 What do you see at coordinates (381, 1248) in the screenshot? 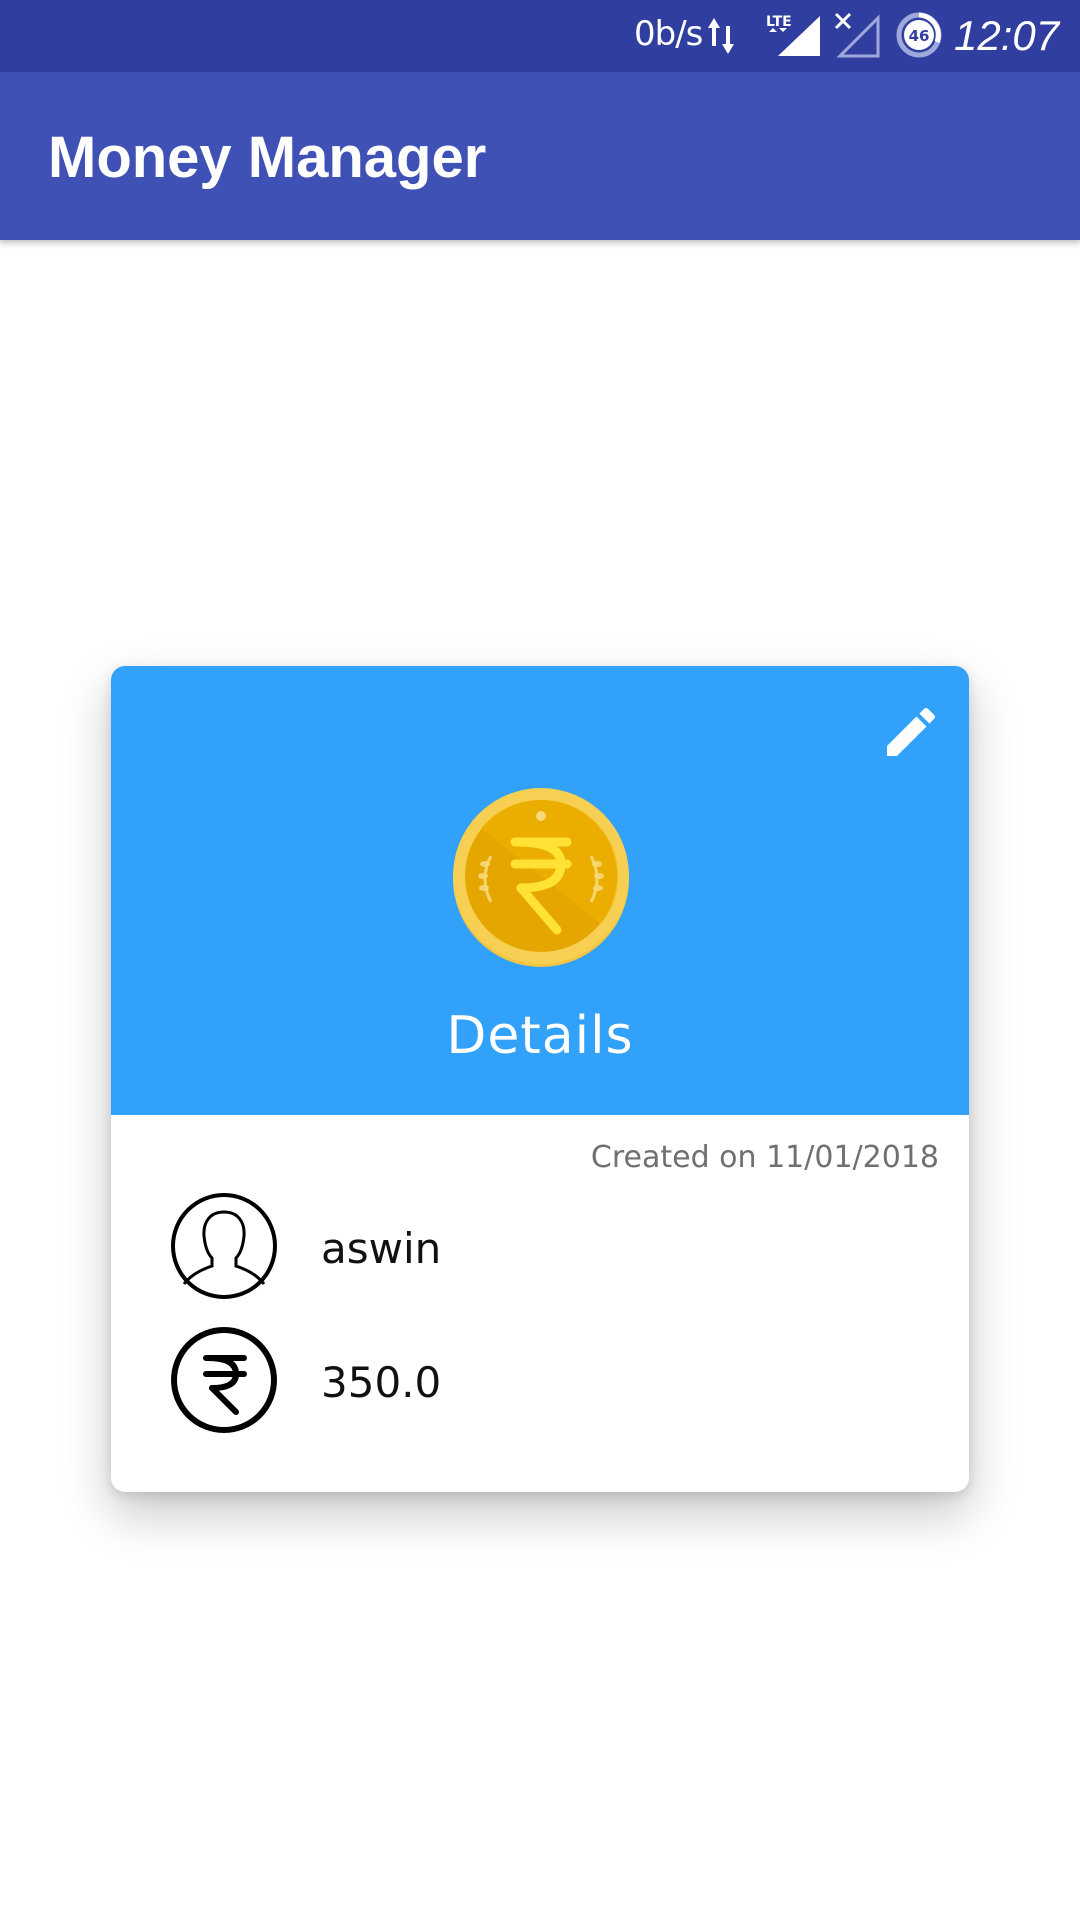
I see `user-name: aswin` at bounding box center [381, 1248].